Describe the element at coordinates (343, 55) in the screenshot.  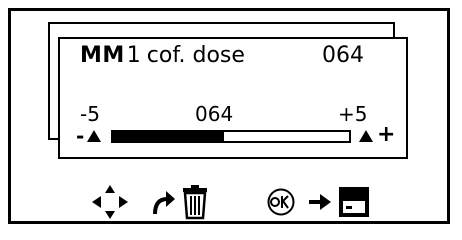
I see `setting-value: 064` at that location.